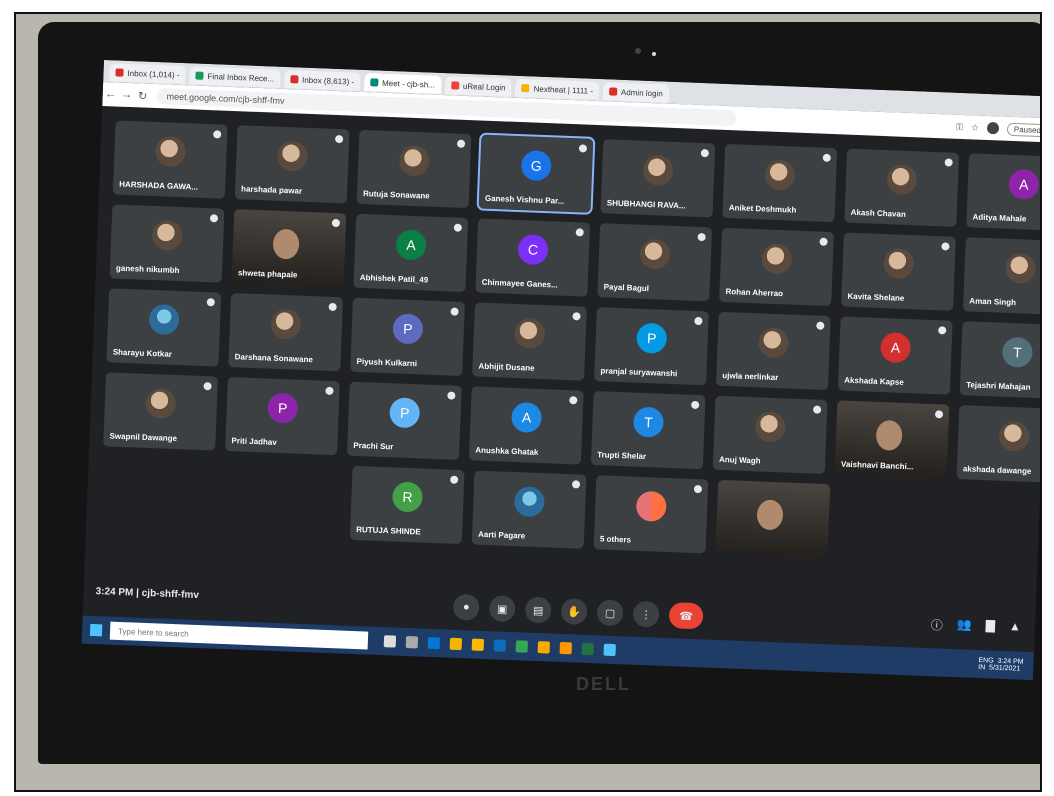  What do you see at coordinates (466, 607) in the screenshot?
I see `mic-icon: ●` at bounding box center [466, 607].